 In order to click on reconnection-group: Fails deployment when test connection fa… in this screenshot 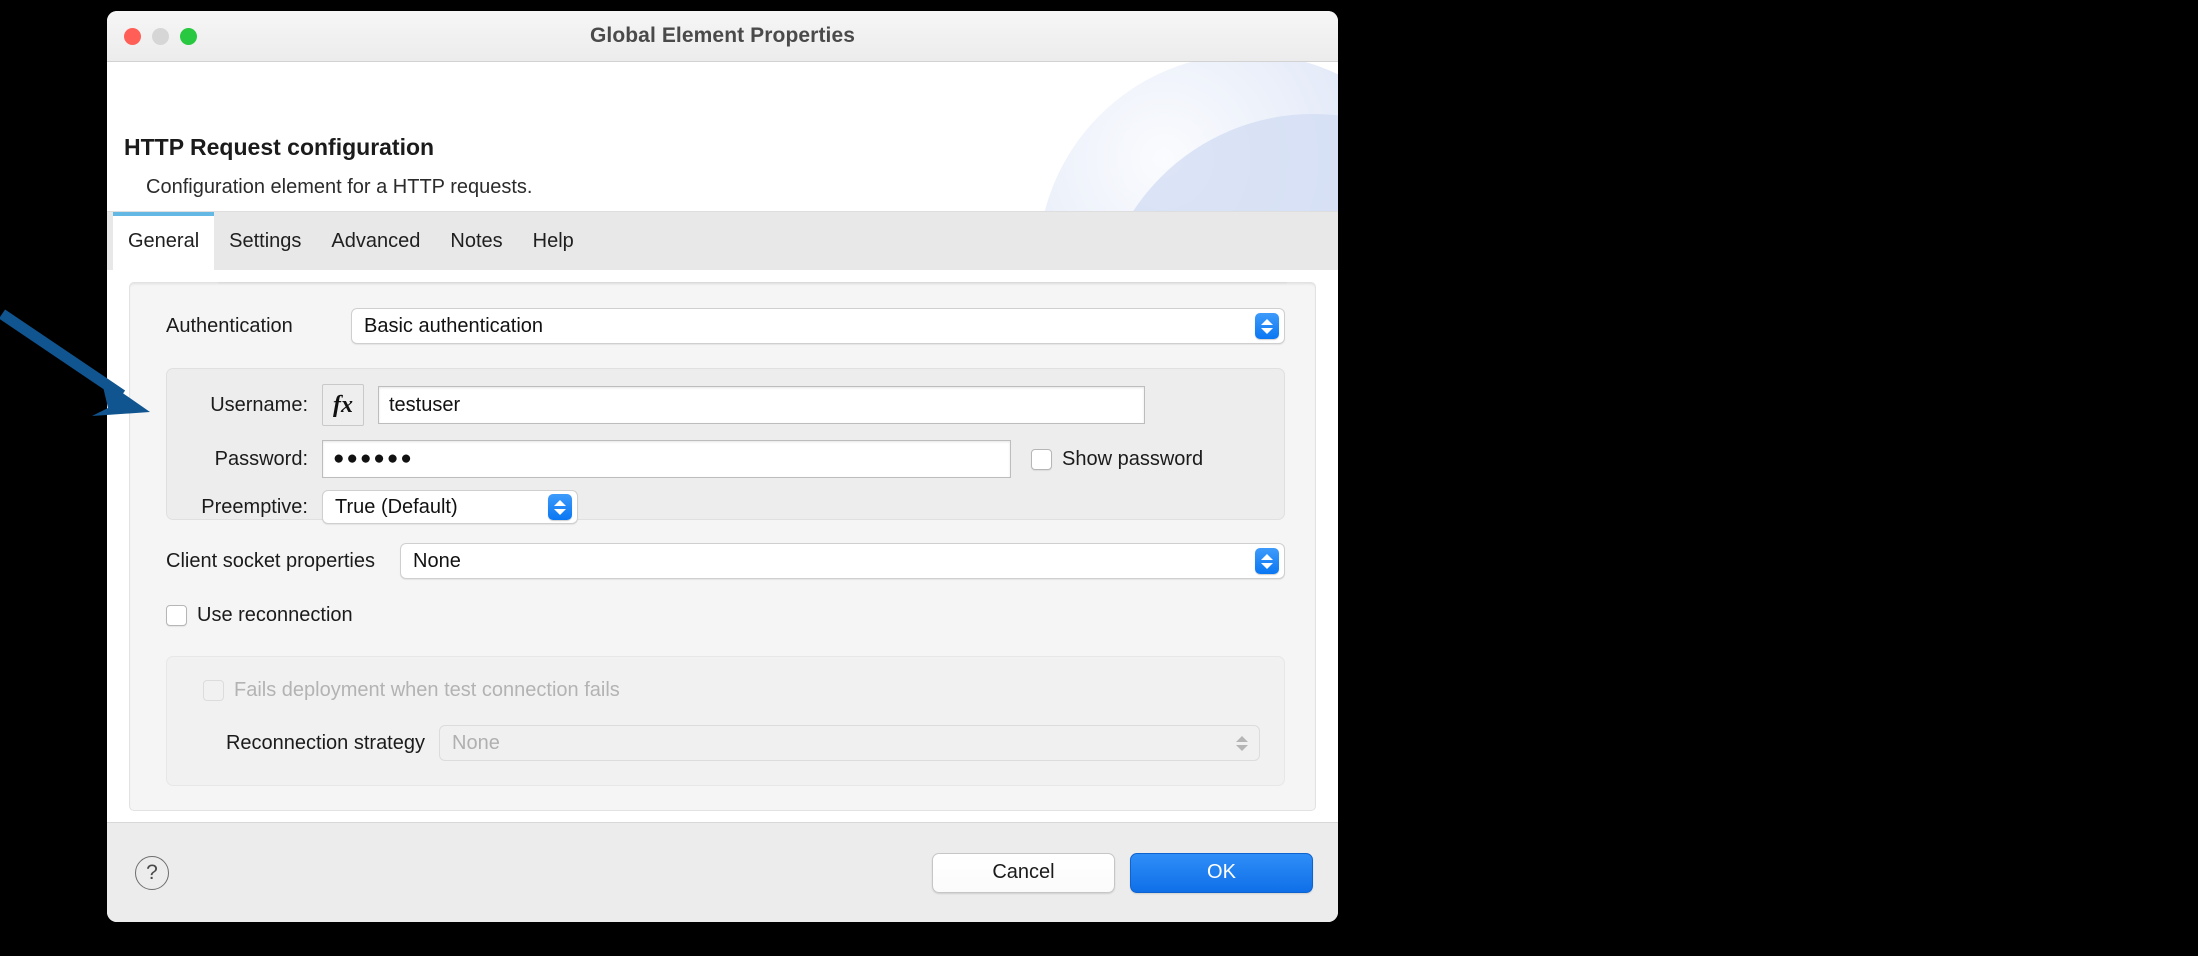, I will do `click(725, 721)`.